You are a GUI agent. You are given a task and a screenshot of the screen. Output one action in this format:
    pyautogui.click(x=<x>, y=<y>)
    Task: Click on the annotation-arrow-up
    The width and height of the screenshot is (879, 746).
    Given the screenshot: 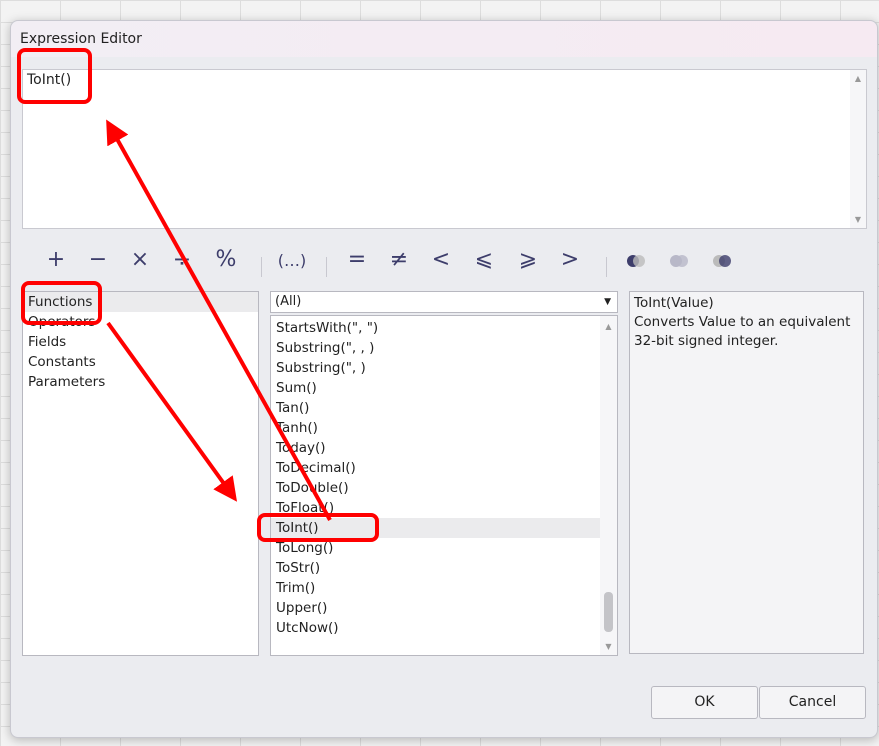 What is the action you would take?
    pyautogui.click(x=219, y=320)
    